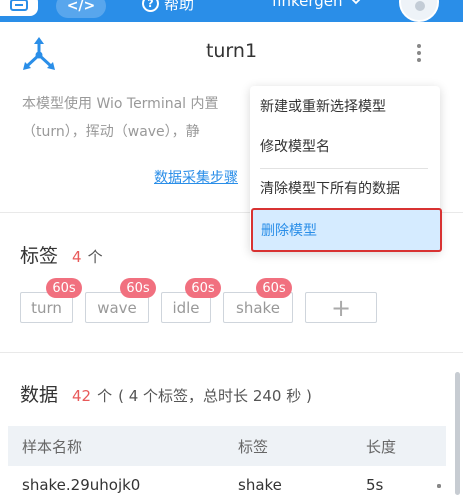 This screenshot has height=500, width=463. Describe the element at coordinates (346, 230) in the screenshot. I see `menu-item-delete-model: 删除模型` at that location.